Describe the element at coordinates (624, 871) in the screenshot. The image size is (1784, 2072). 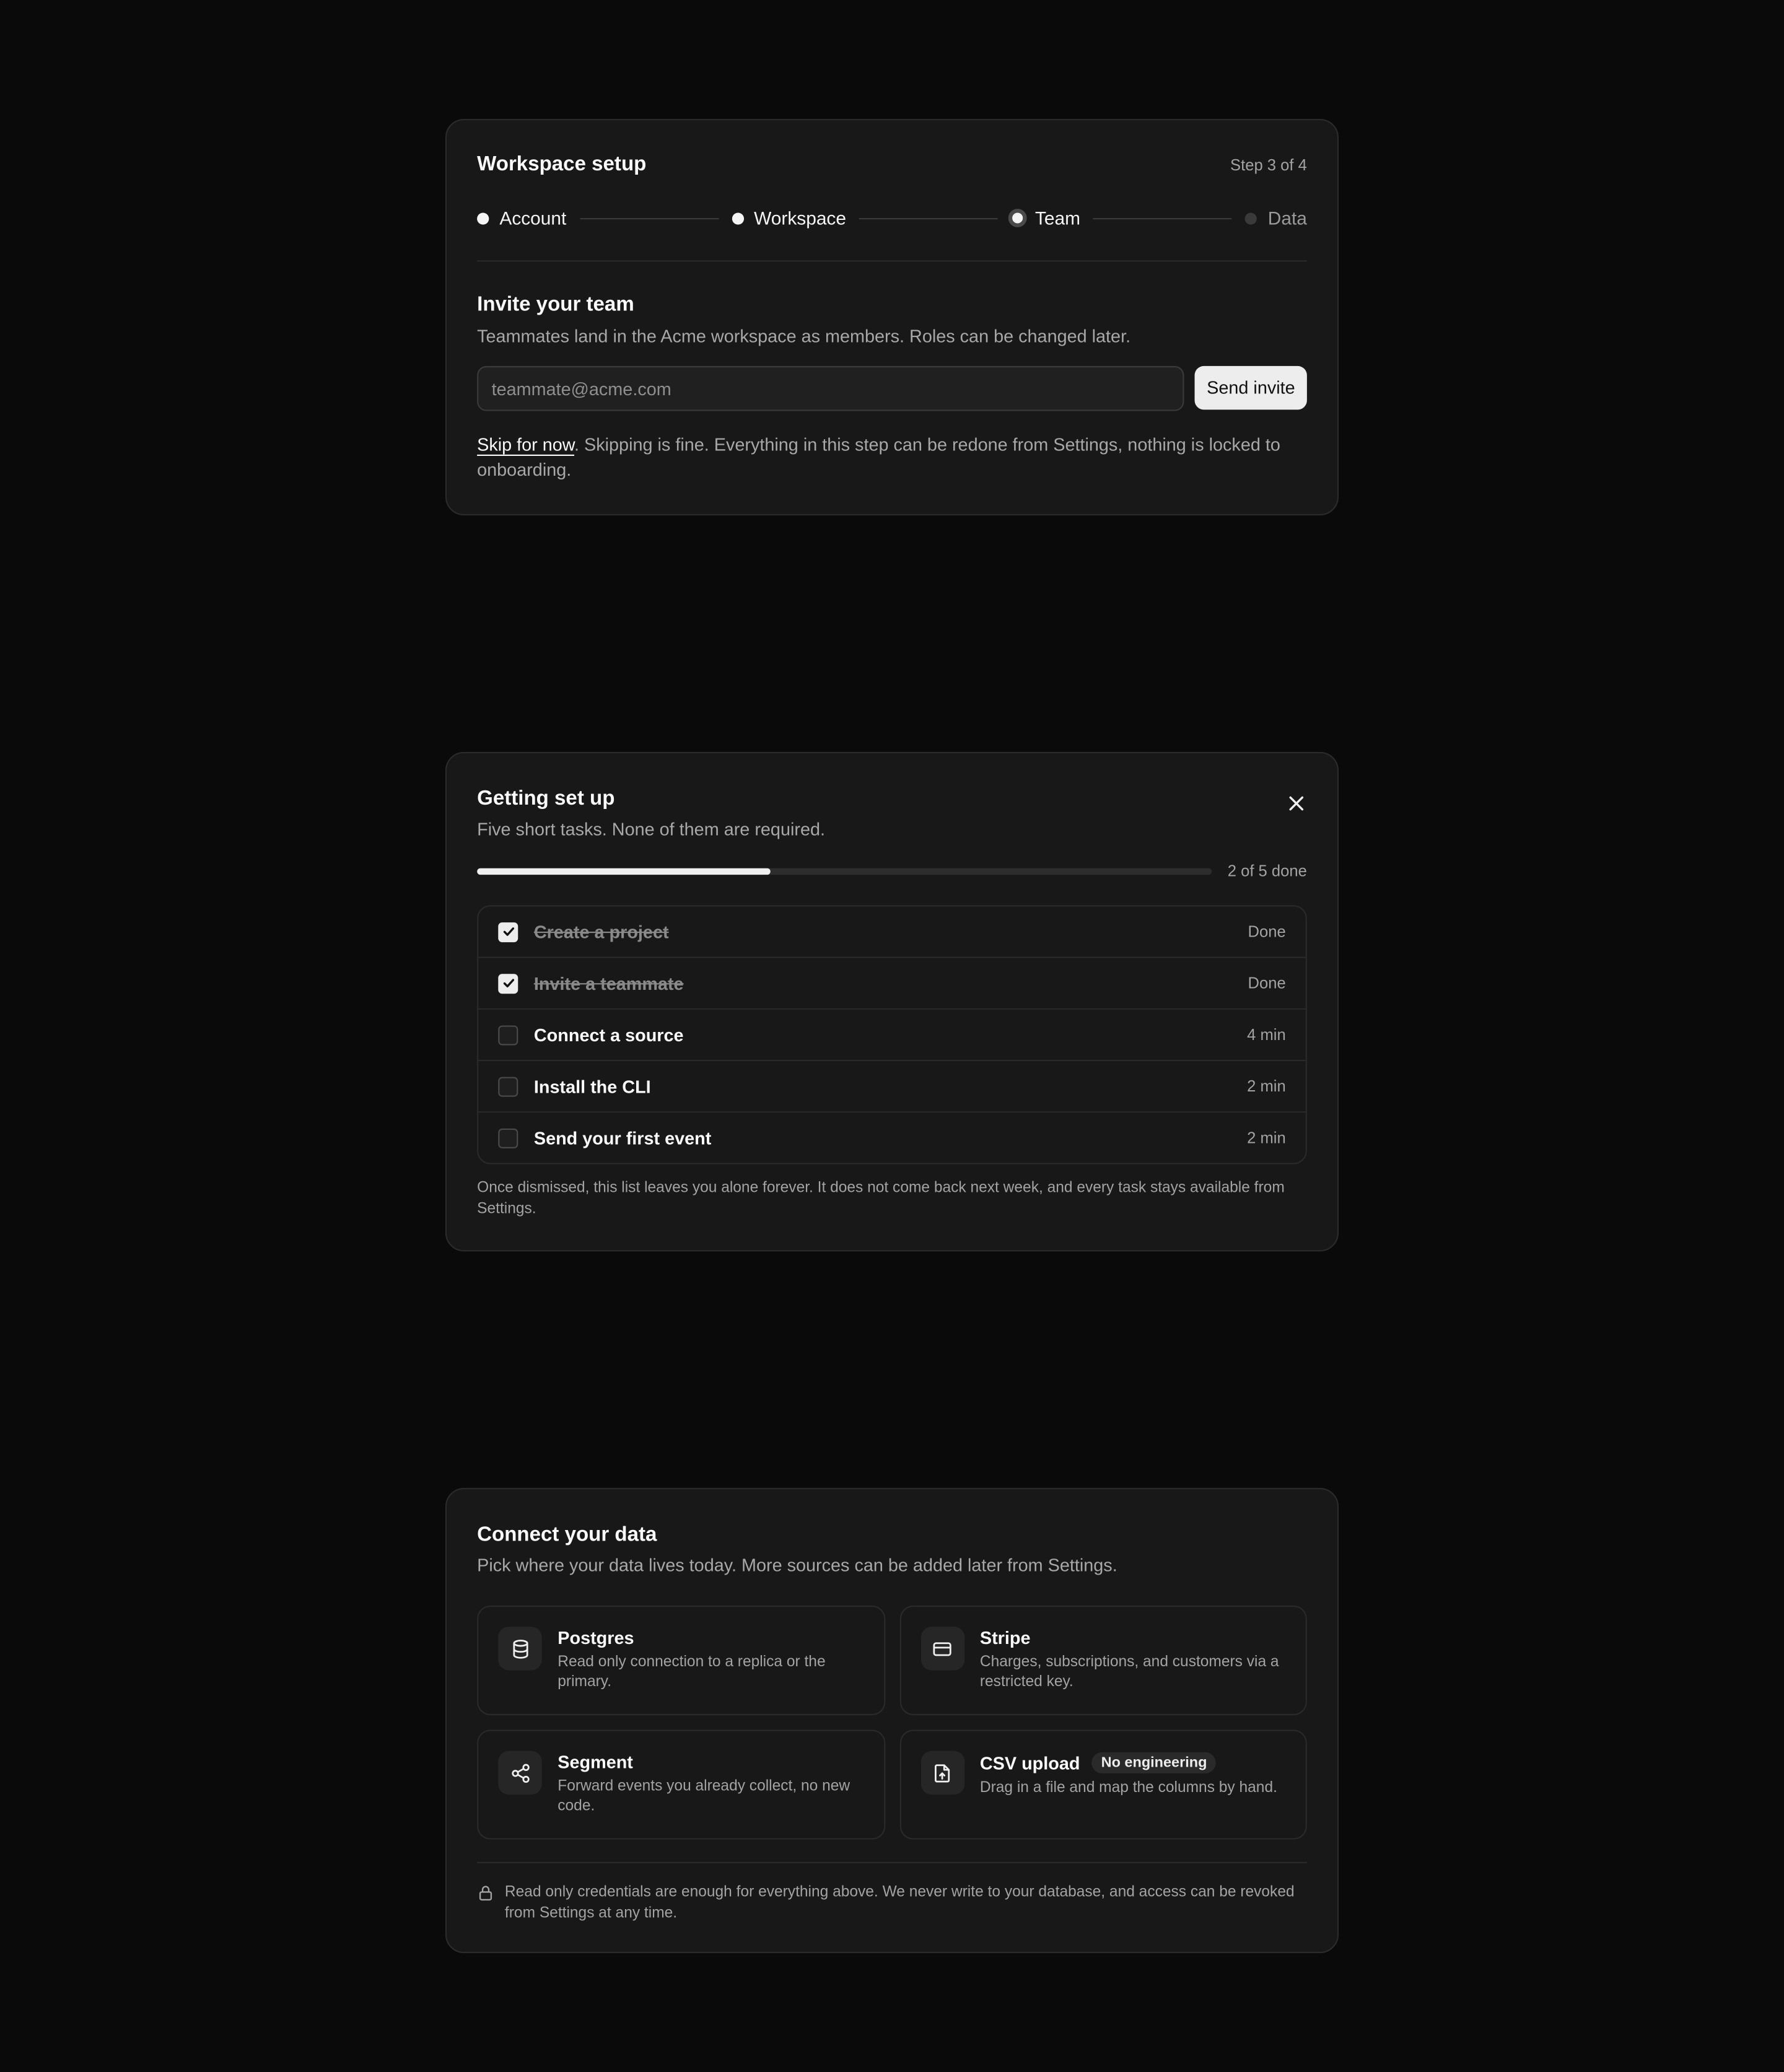
I see `progress-fill` at that location.